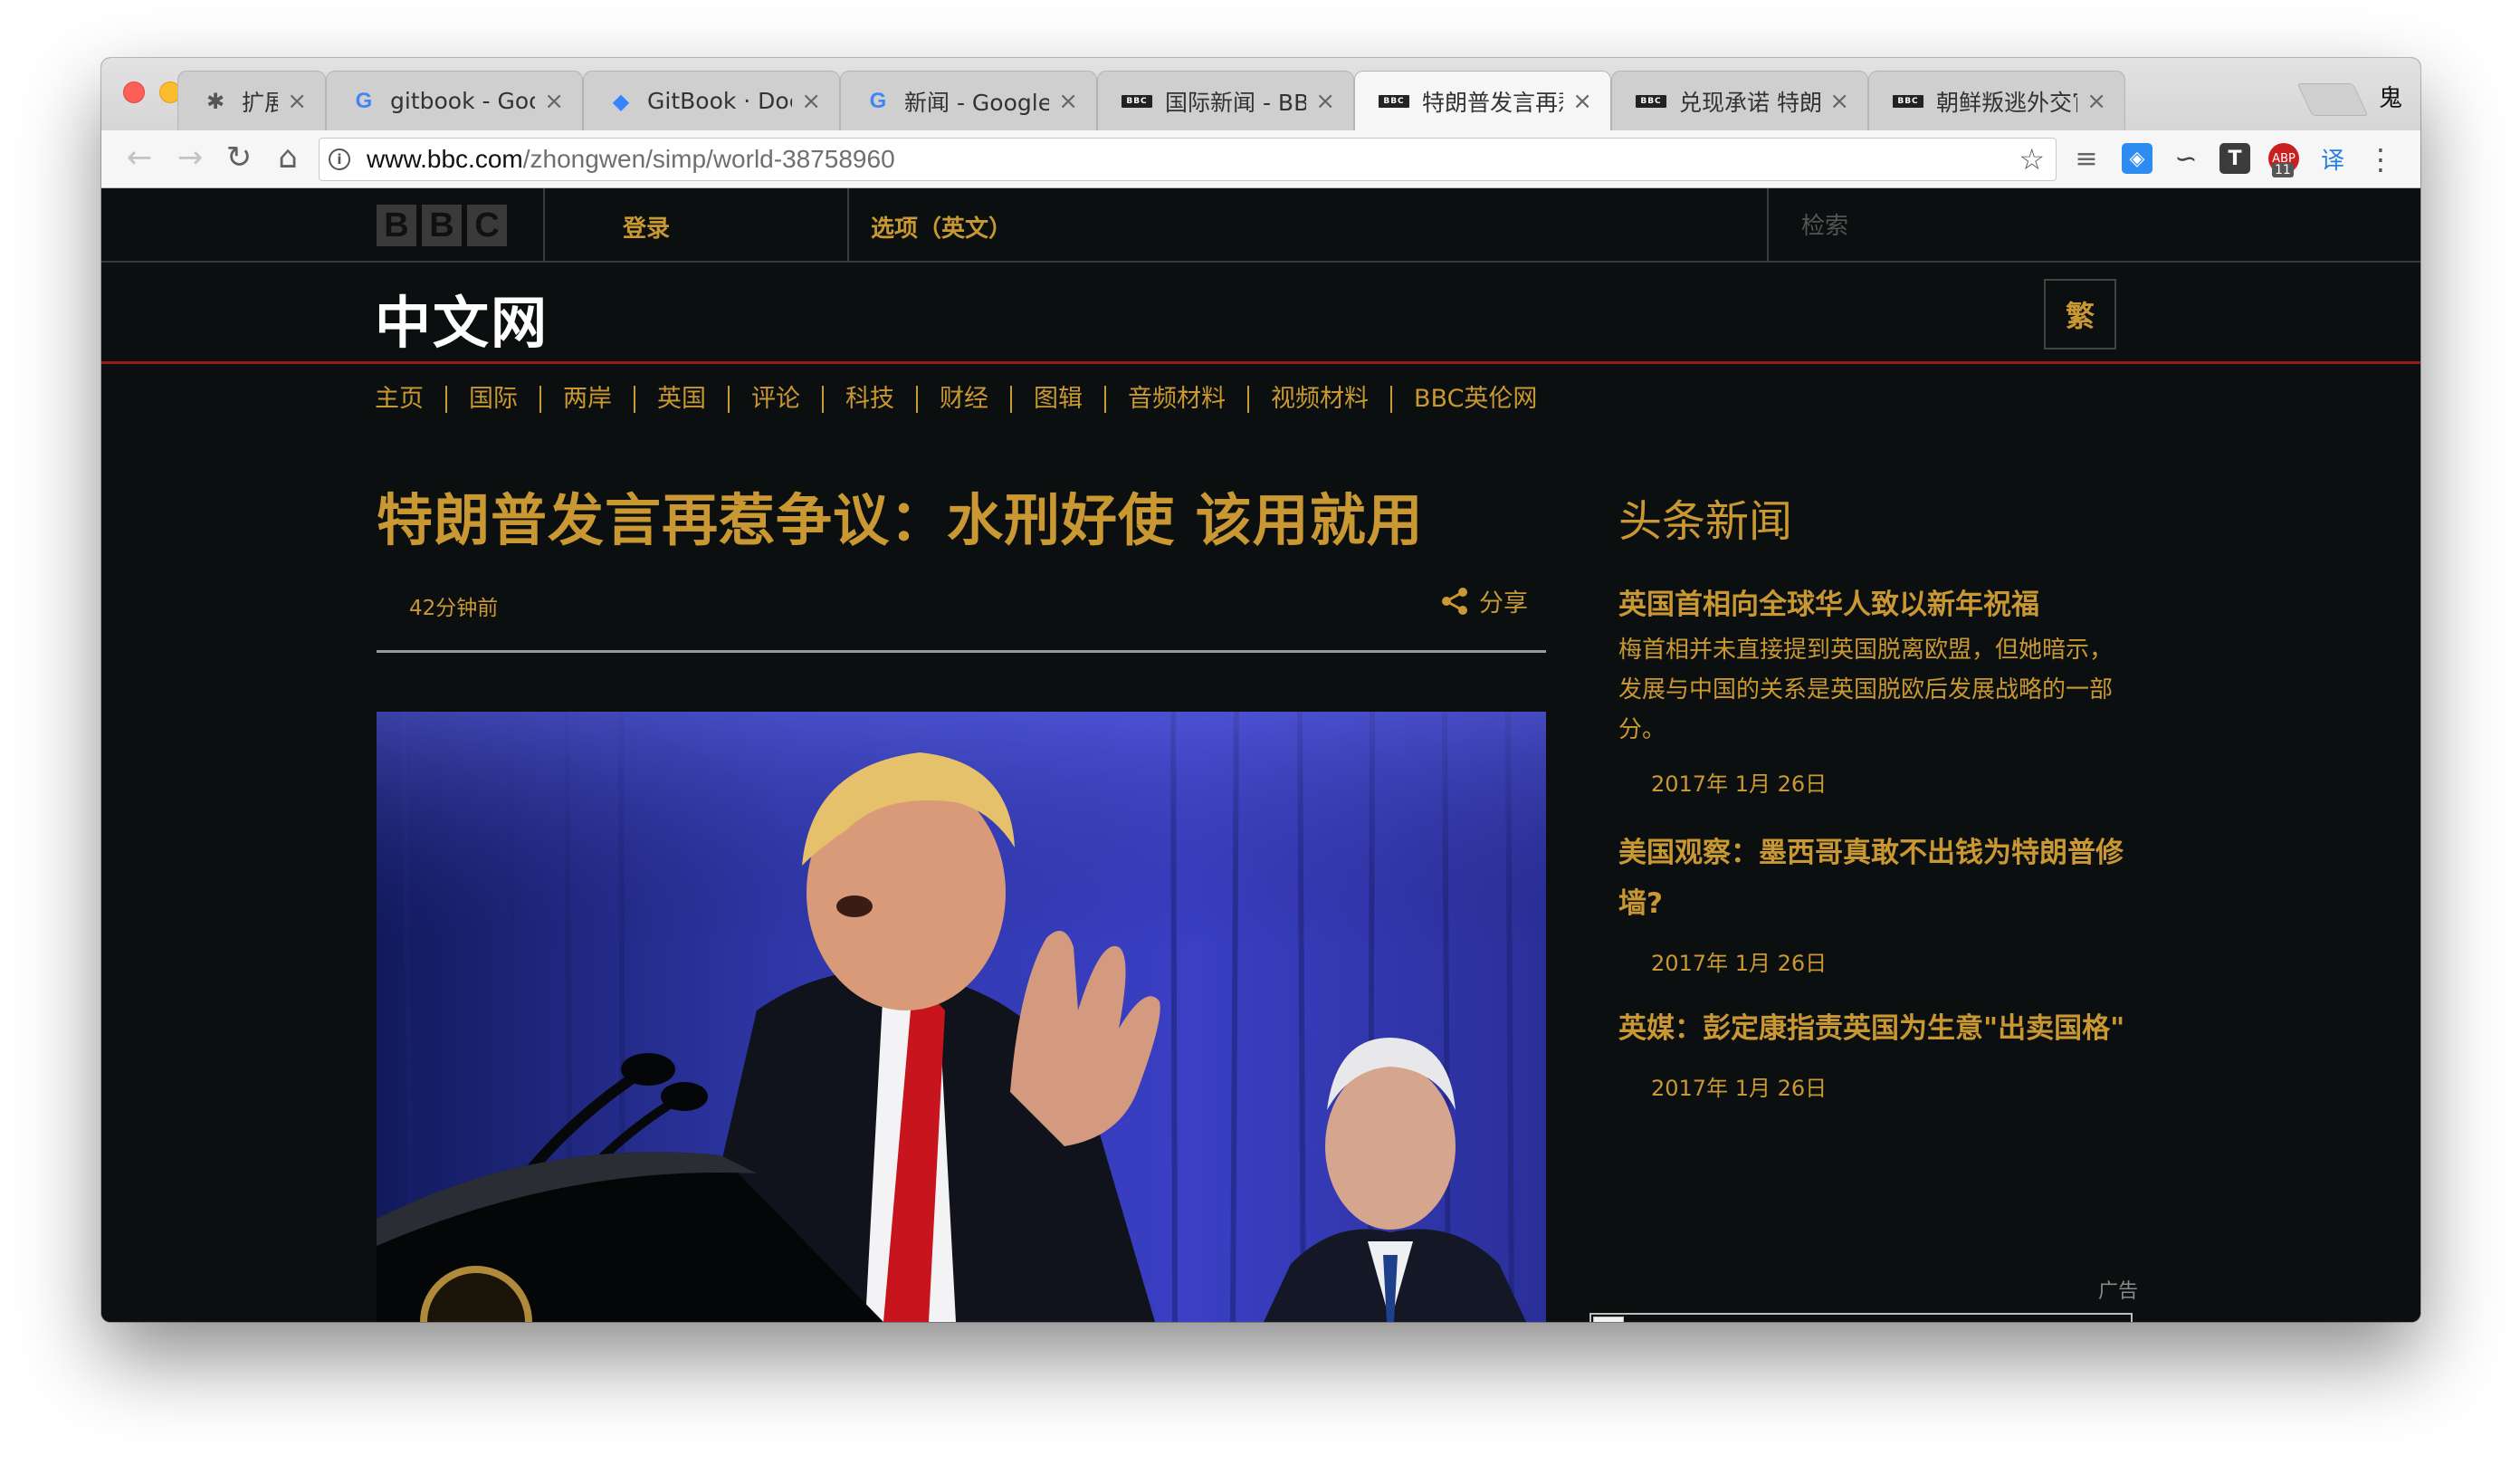  Describe the element at coordinates (1235, 103) in the screenshot. I see `tab-title: 国际新闻 - BBC` at that location.